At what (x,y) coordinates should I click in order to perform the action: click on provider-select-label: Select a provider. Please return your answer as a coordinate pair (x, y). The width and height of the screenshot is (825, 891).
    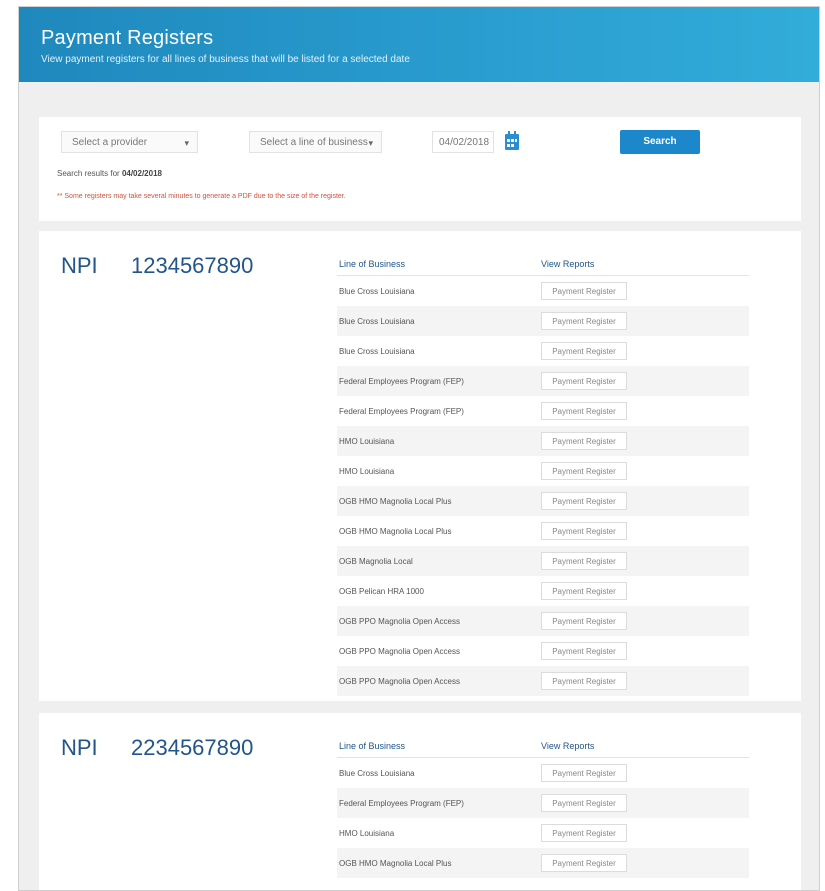
    Looking at the image, I should click on (110, 142).